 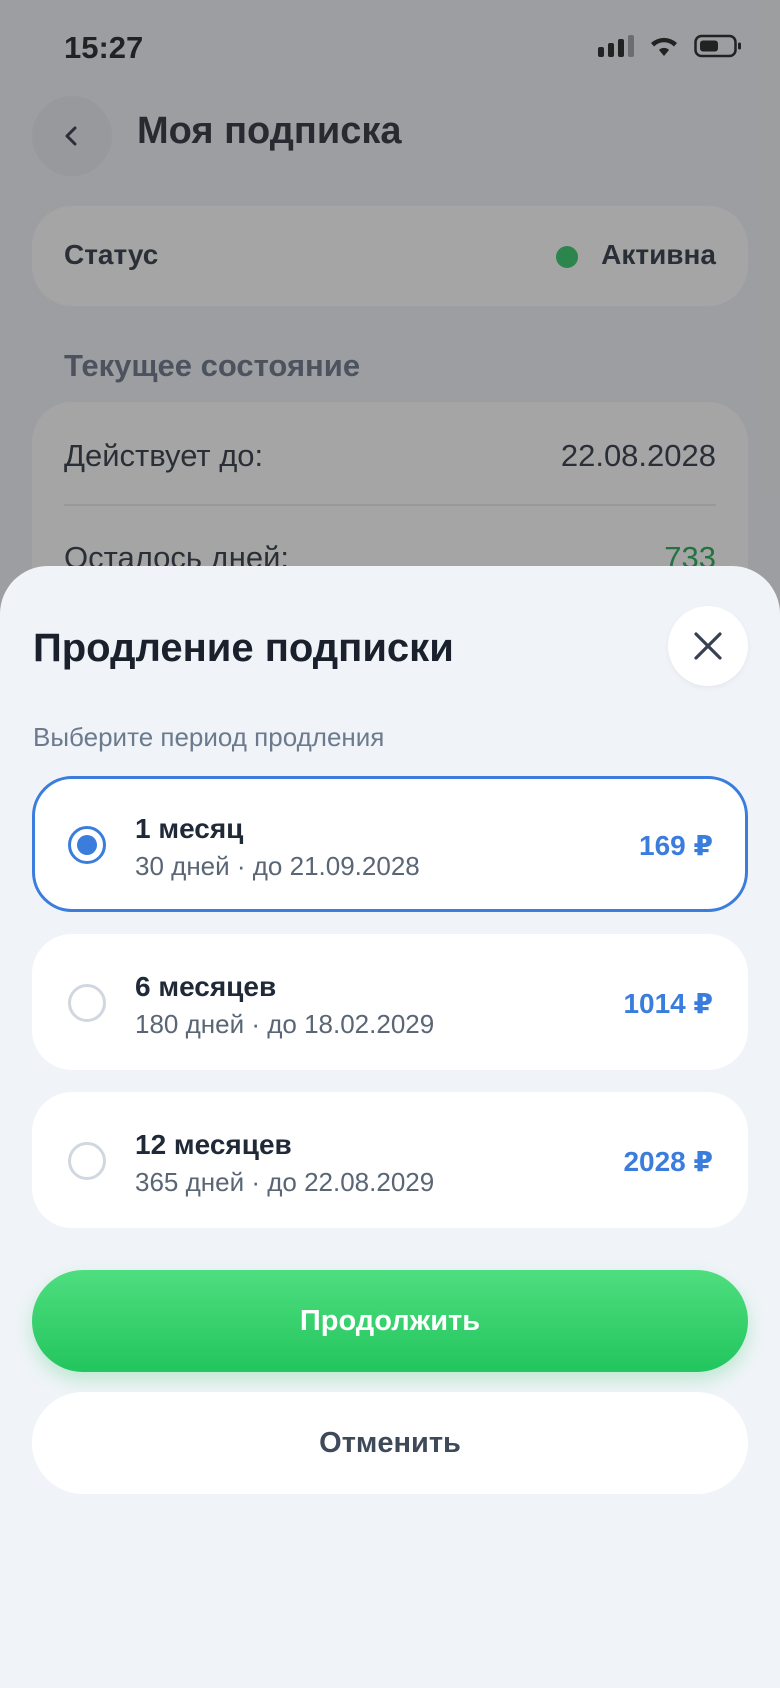 What do you see at coordinates (243, 648) in the screenshot?
I see `sheet-title: Продление подписки` at bounding box center [243, 648].